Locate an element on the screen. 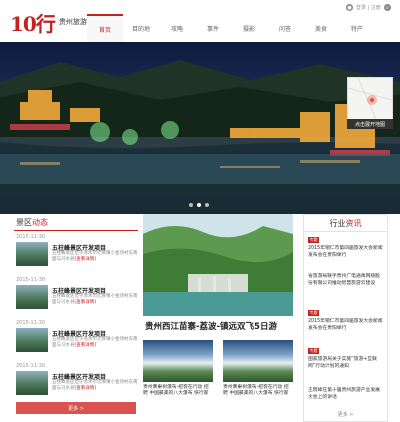 The width and height of the screenshot is (400, 422). nav-item-guide: 攻略 is located at coordinates (177, 28).